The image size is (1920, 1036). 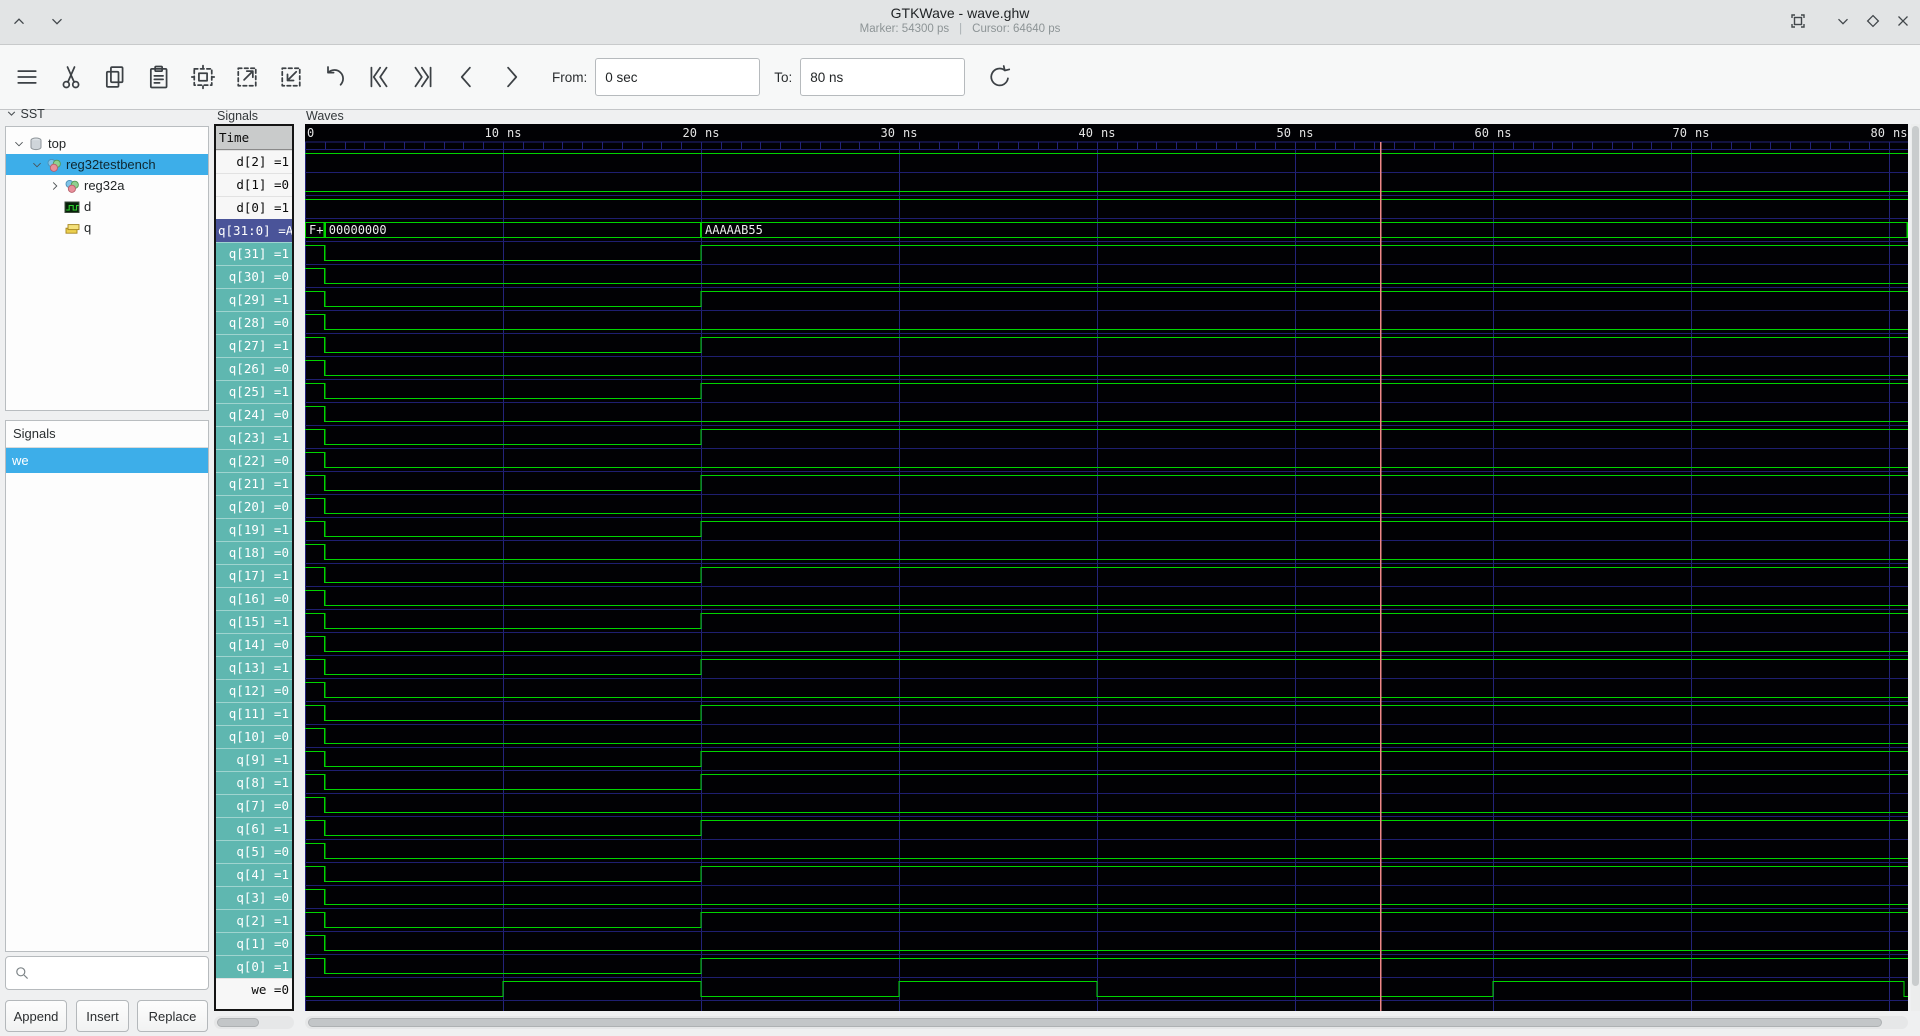 What do you see at coordinates (254, 989) in the screenshot?
I see `signal-row-we: we =0` at bounding box center [254, 989].